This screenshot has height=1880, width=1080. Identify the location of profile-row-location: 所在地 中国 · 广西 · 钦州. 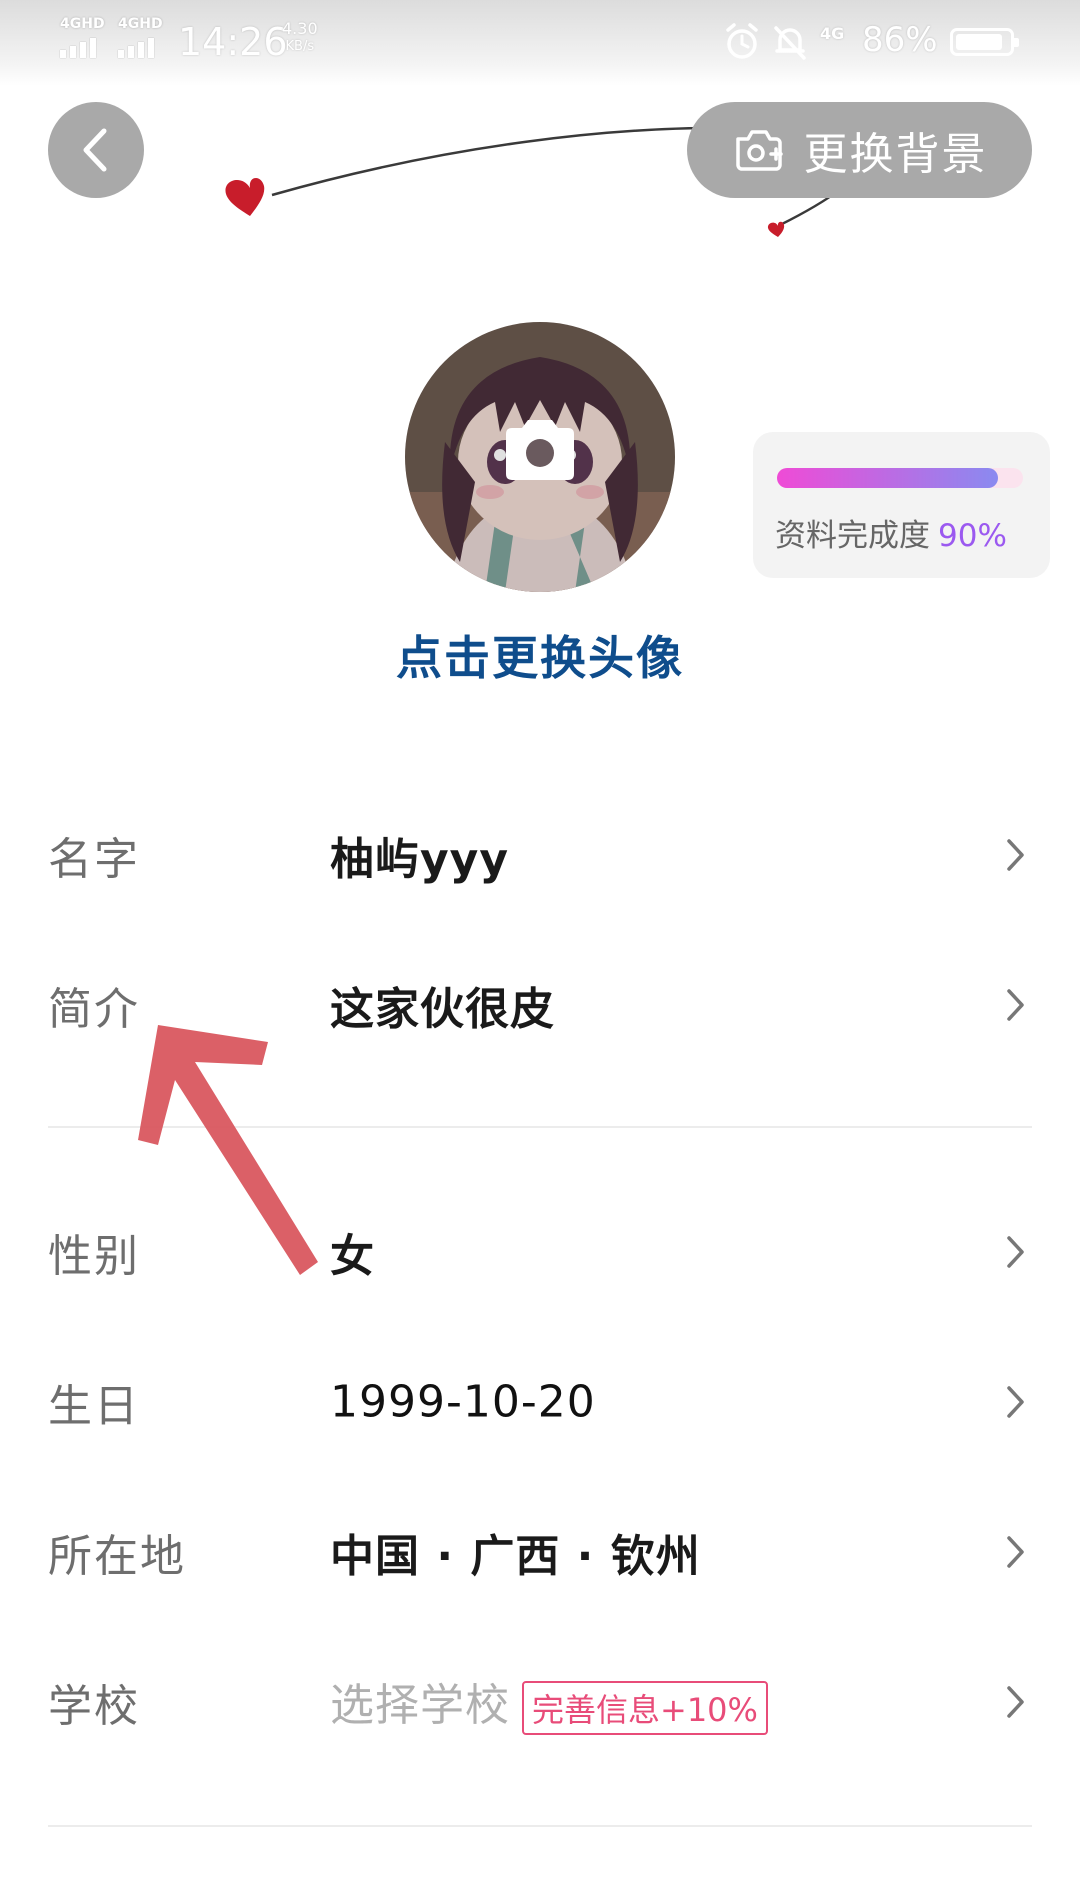
(540, 1552).